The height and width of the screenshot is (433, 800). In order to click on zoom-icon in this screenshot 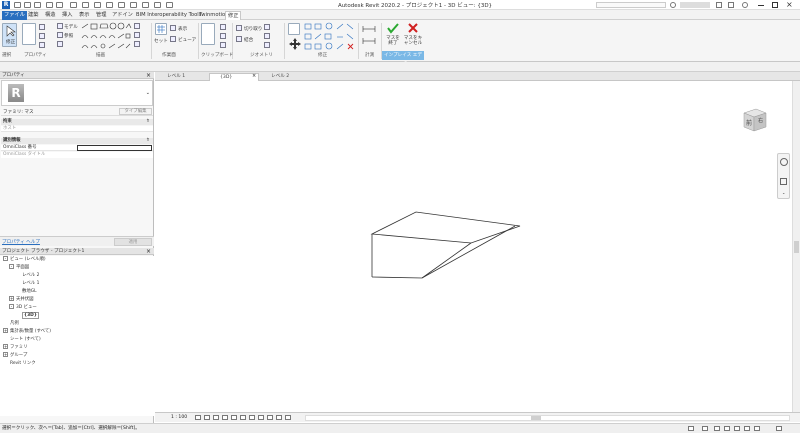, I will do `click(783, 181)`.